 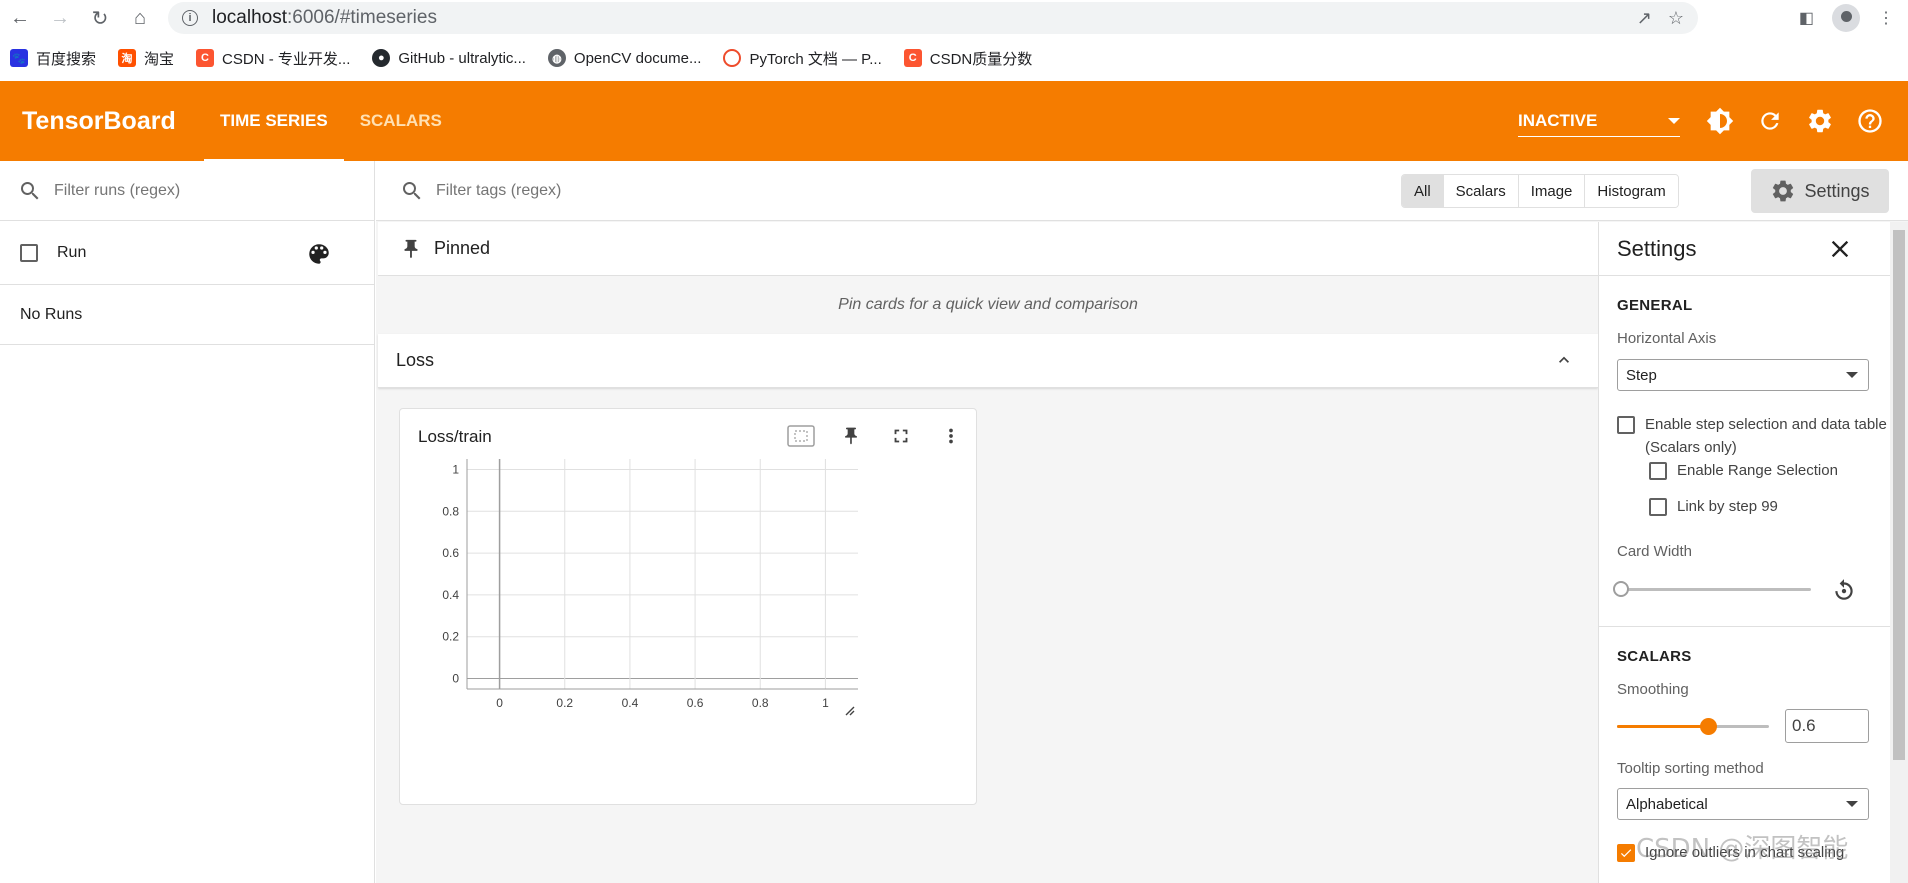 What do you see at coordinates (1599, 121) in the screenshot?
I see `run-state-select: INACTIVE` at bounding box center [1599, 121].